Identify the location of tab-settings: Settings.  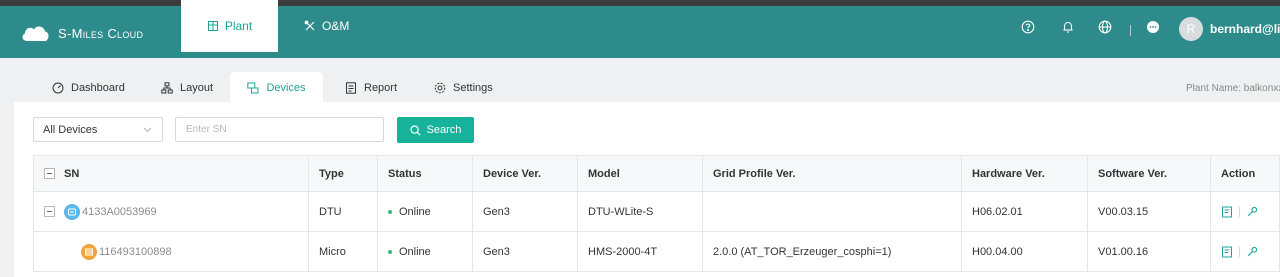
(463, 87).